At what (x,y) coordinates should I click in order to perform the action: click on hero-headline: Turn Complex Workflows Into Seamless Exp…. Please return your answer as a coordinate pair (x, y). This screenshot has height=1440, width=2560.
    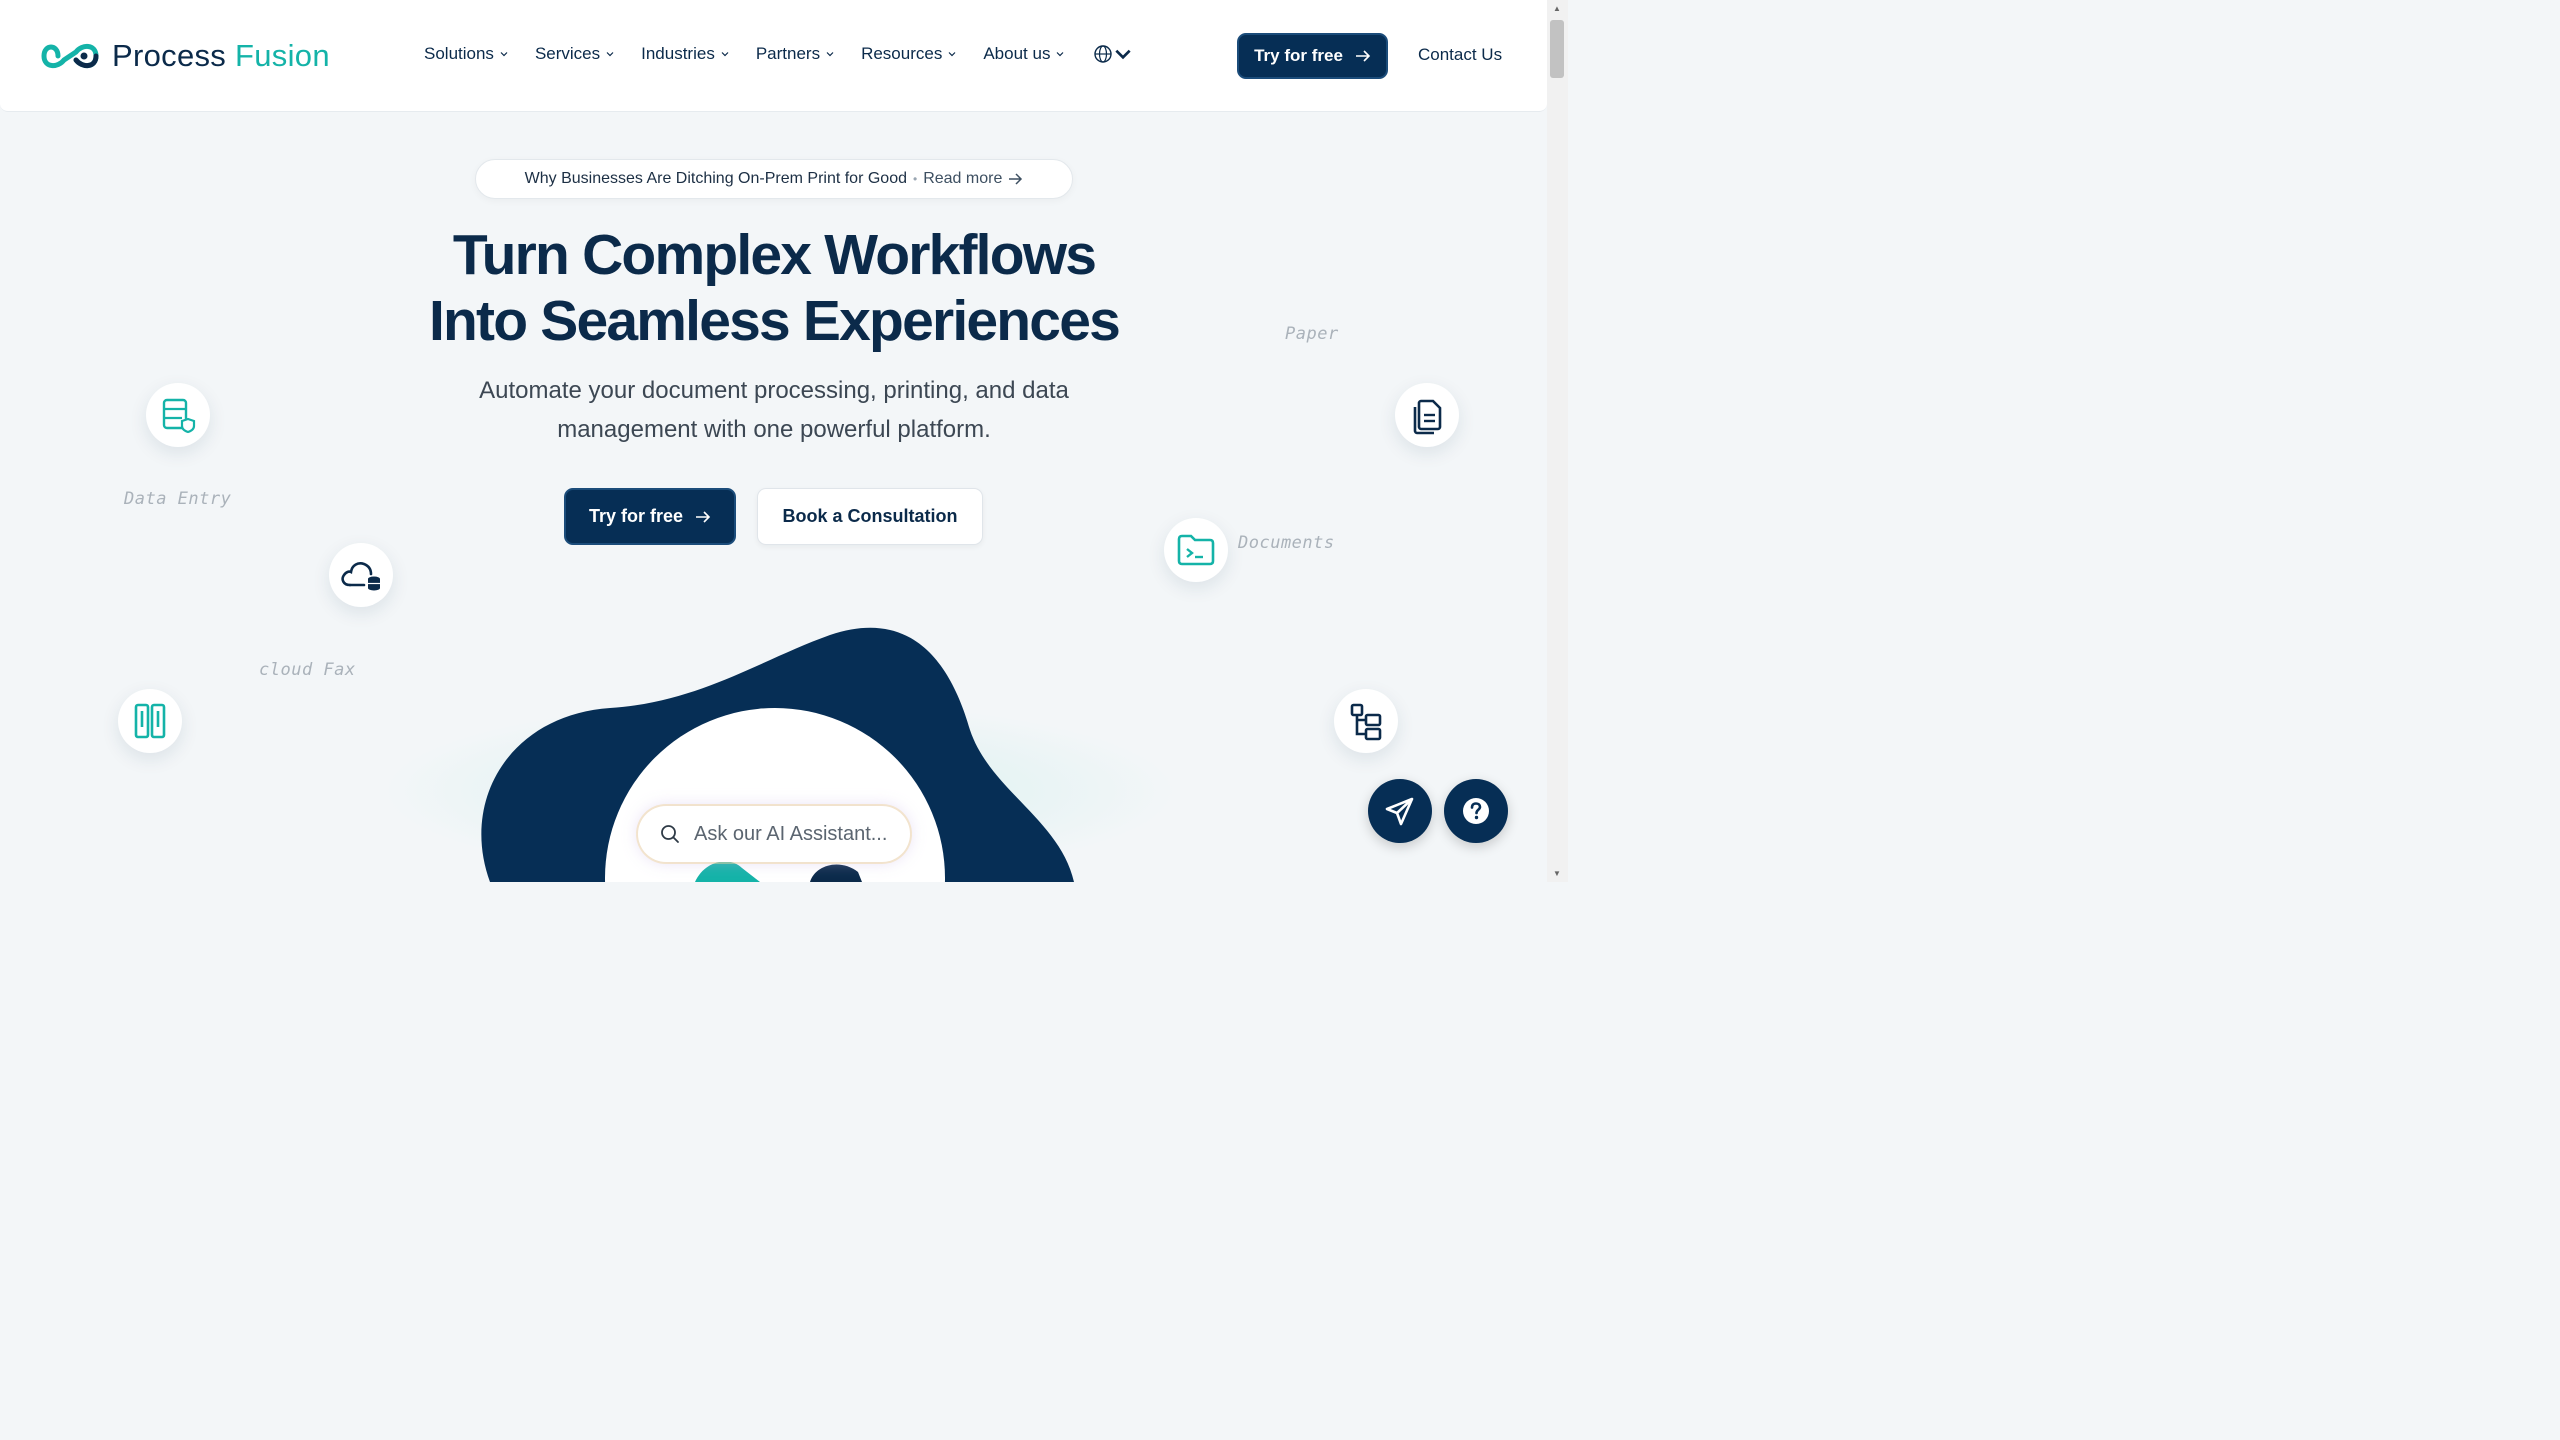
    Looking at the image, I should click on (774, 288).